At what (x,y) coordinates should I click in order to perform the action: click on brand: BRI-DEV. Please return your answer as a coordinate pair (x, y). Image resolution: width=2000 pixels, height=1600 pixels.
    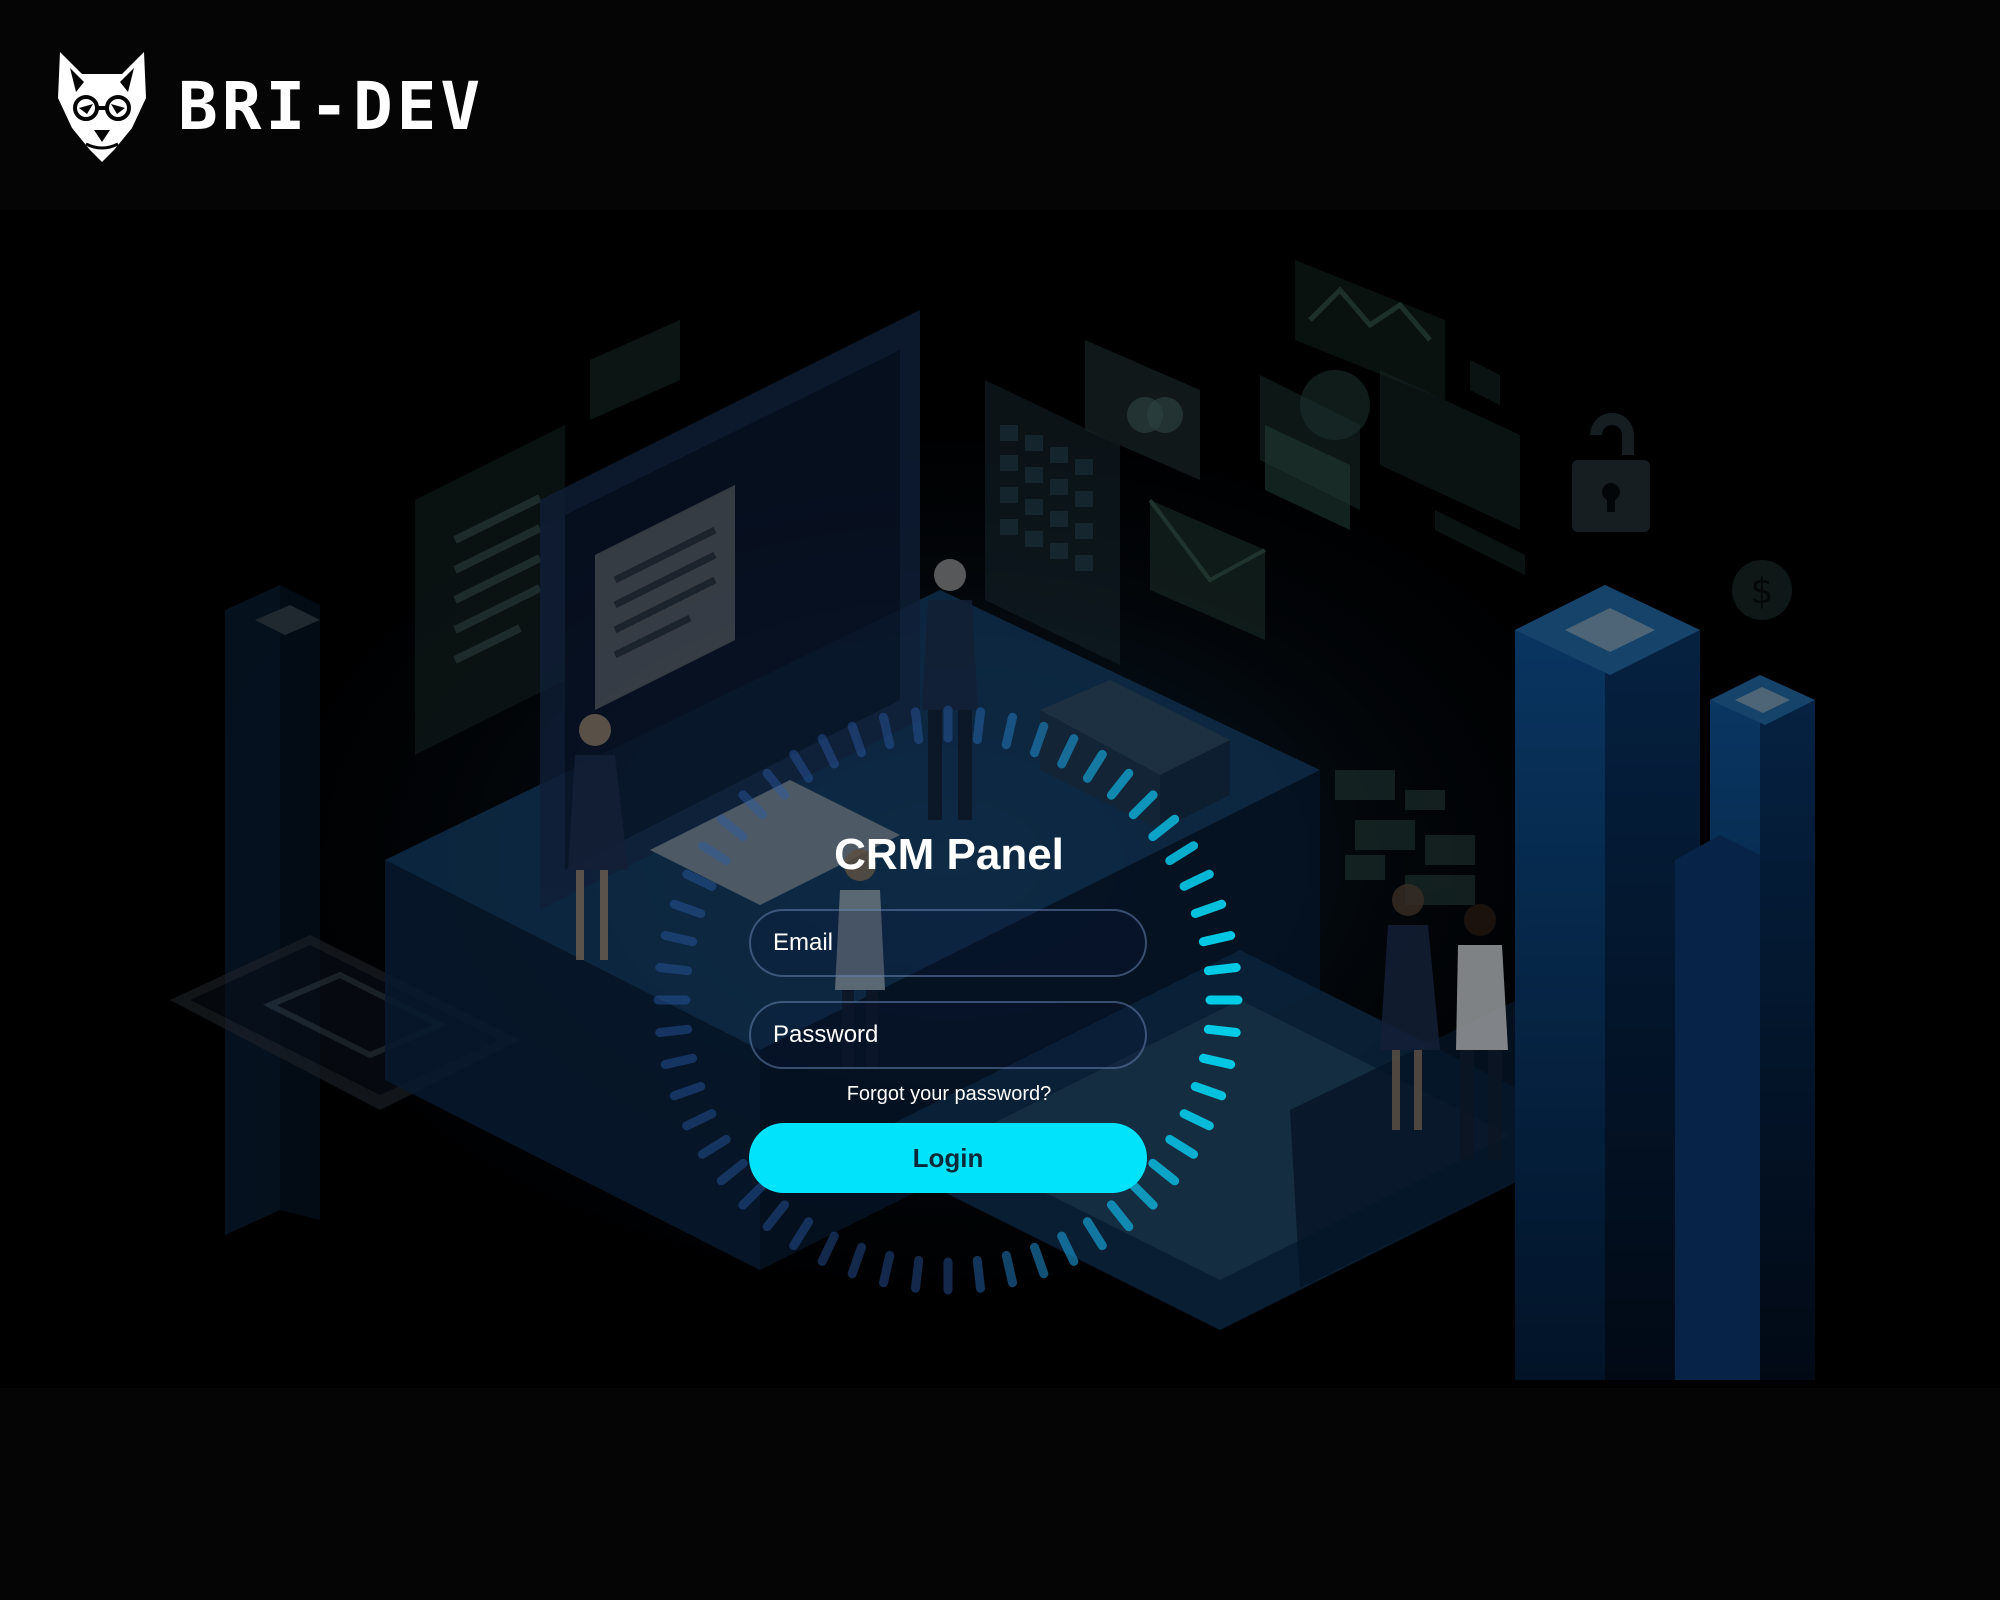
    Looking at the image, I should click on (270, 107).